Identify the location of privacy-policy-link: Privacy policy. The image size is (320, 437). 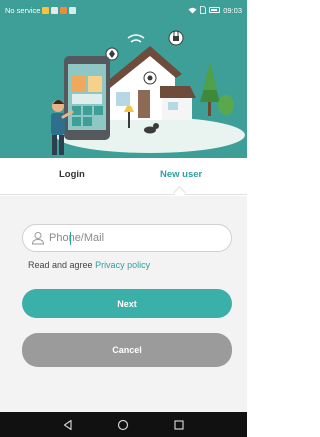
(122, 265).